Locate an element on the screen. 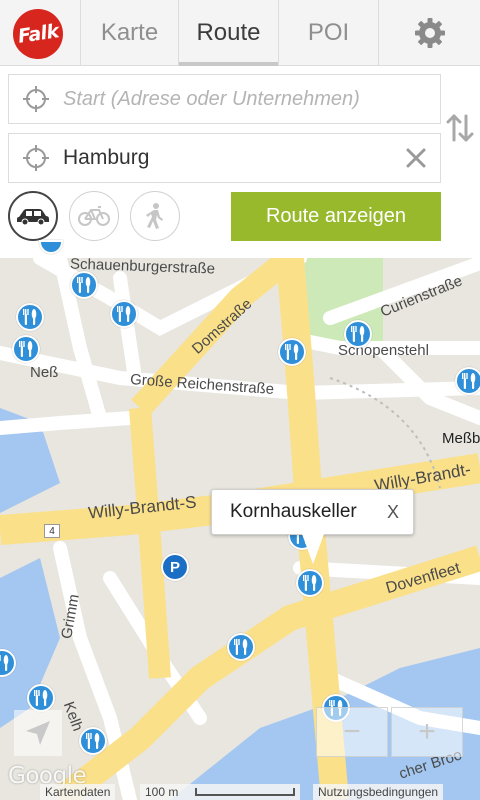 This screenshot has width=480, height=800. poi-popup: Kornhauskeller X is located at coordinates (312, 512).